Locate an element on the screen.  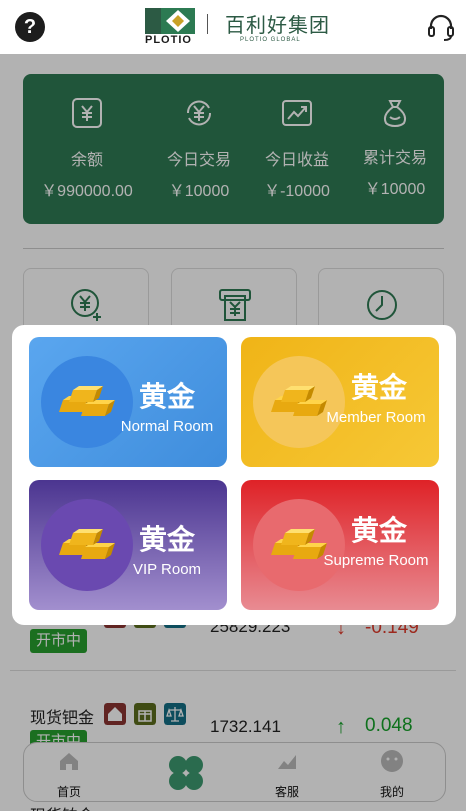
plotio-logo-icon is located at coordinates (170, 21).